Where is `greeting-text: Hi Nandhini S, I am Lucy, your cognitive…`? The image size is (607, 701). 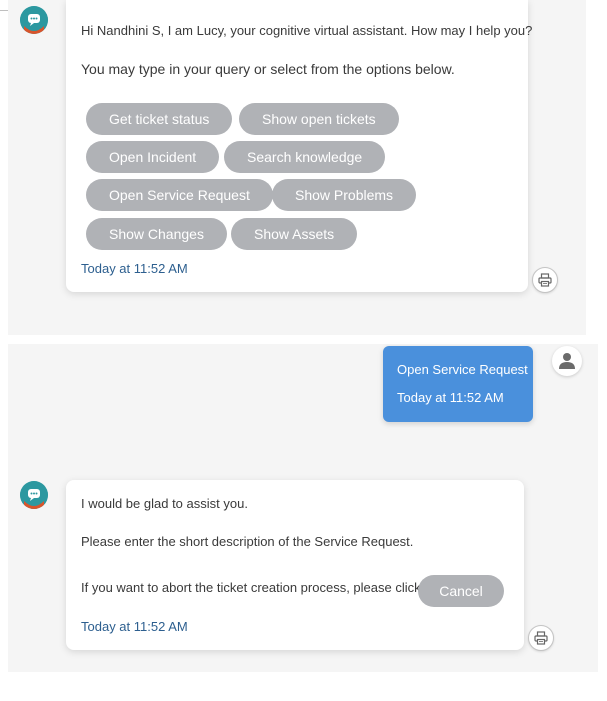
greeting-text: Hi Nandhini S, I am Lucy, your cognitive… is located at coordinates (307, 30).